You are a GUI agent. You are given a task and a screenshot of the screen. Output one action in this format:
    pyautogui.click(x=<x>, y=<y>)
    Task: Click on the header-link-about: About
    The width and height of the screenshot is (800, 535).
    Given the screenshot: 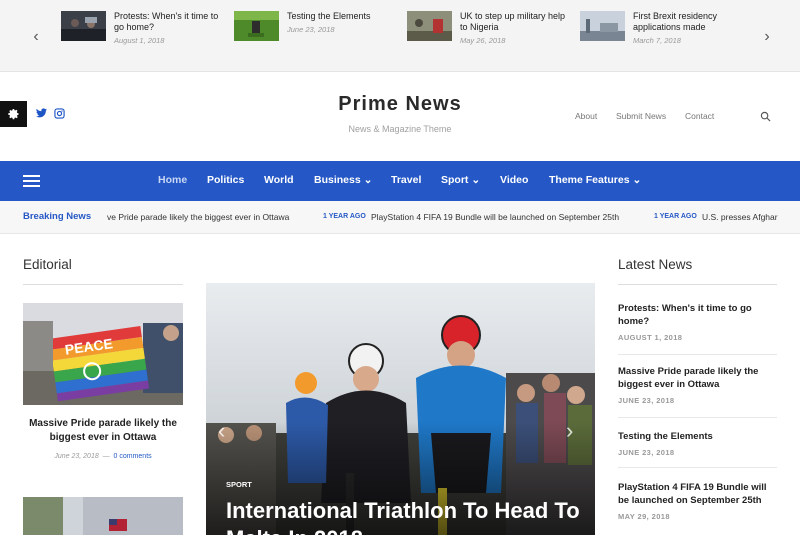 What is the action you would take?
    pyautogui.click(x=586, y=116)
    